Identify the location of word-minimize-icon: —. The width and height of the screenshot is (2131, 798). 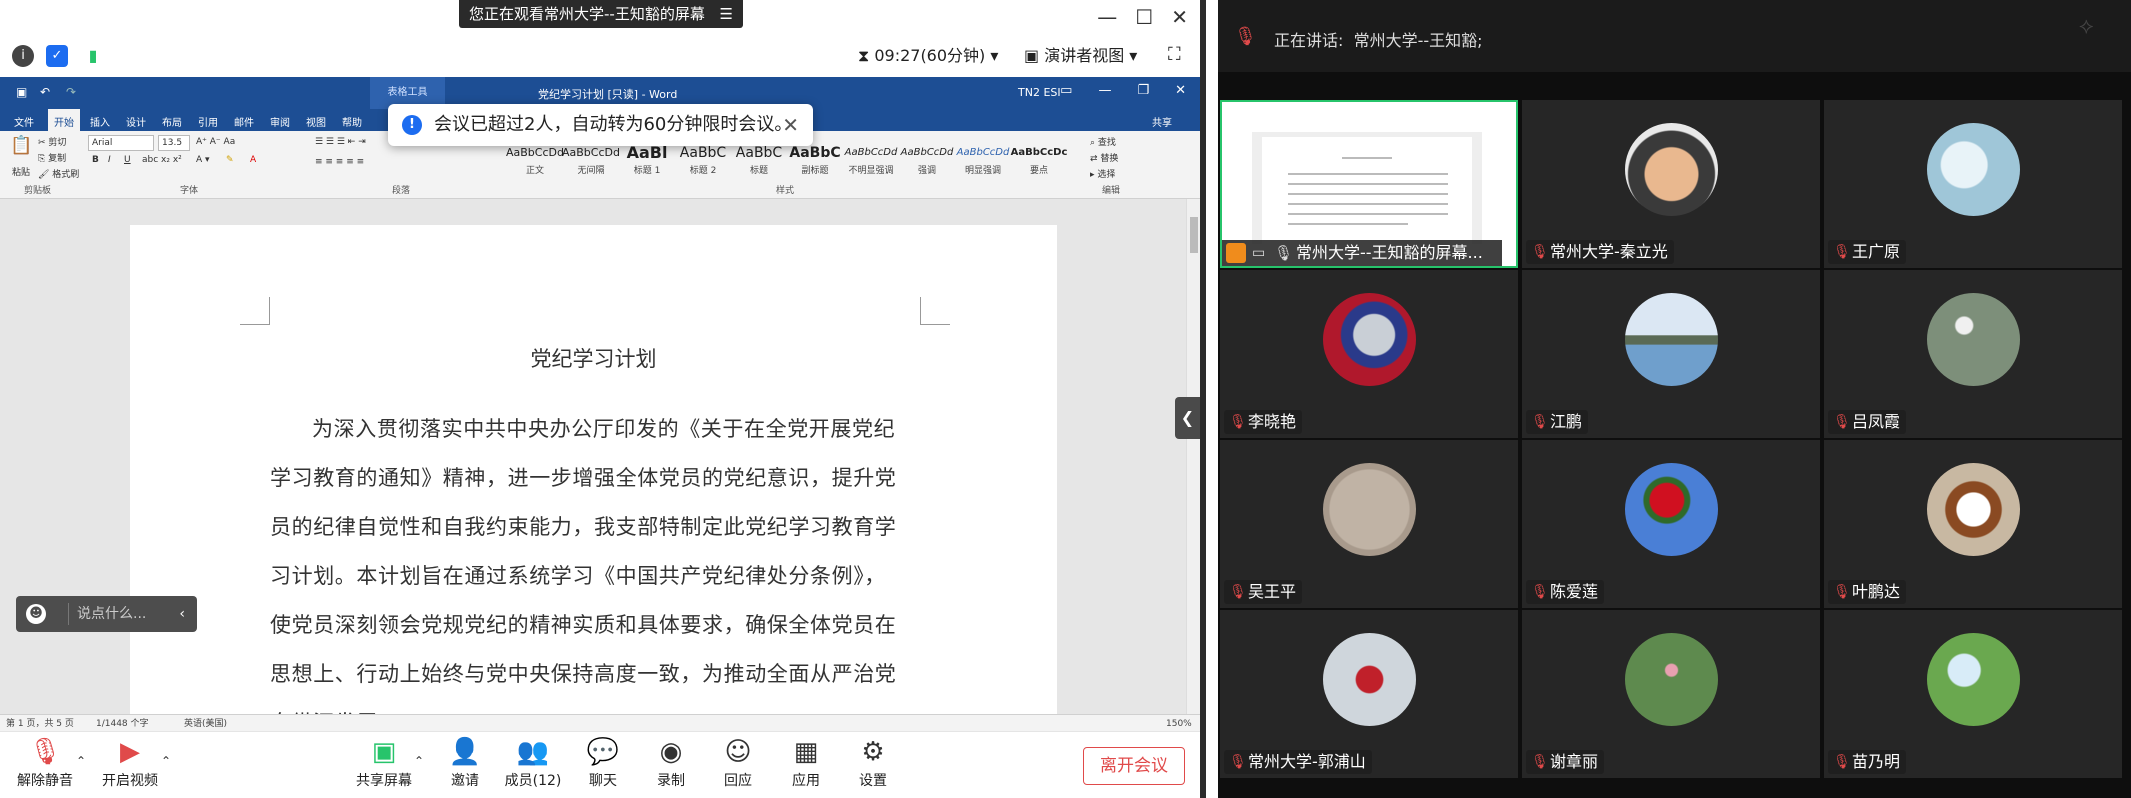
(1104, 90).